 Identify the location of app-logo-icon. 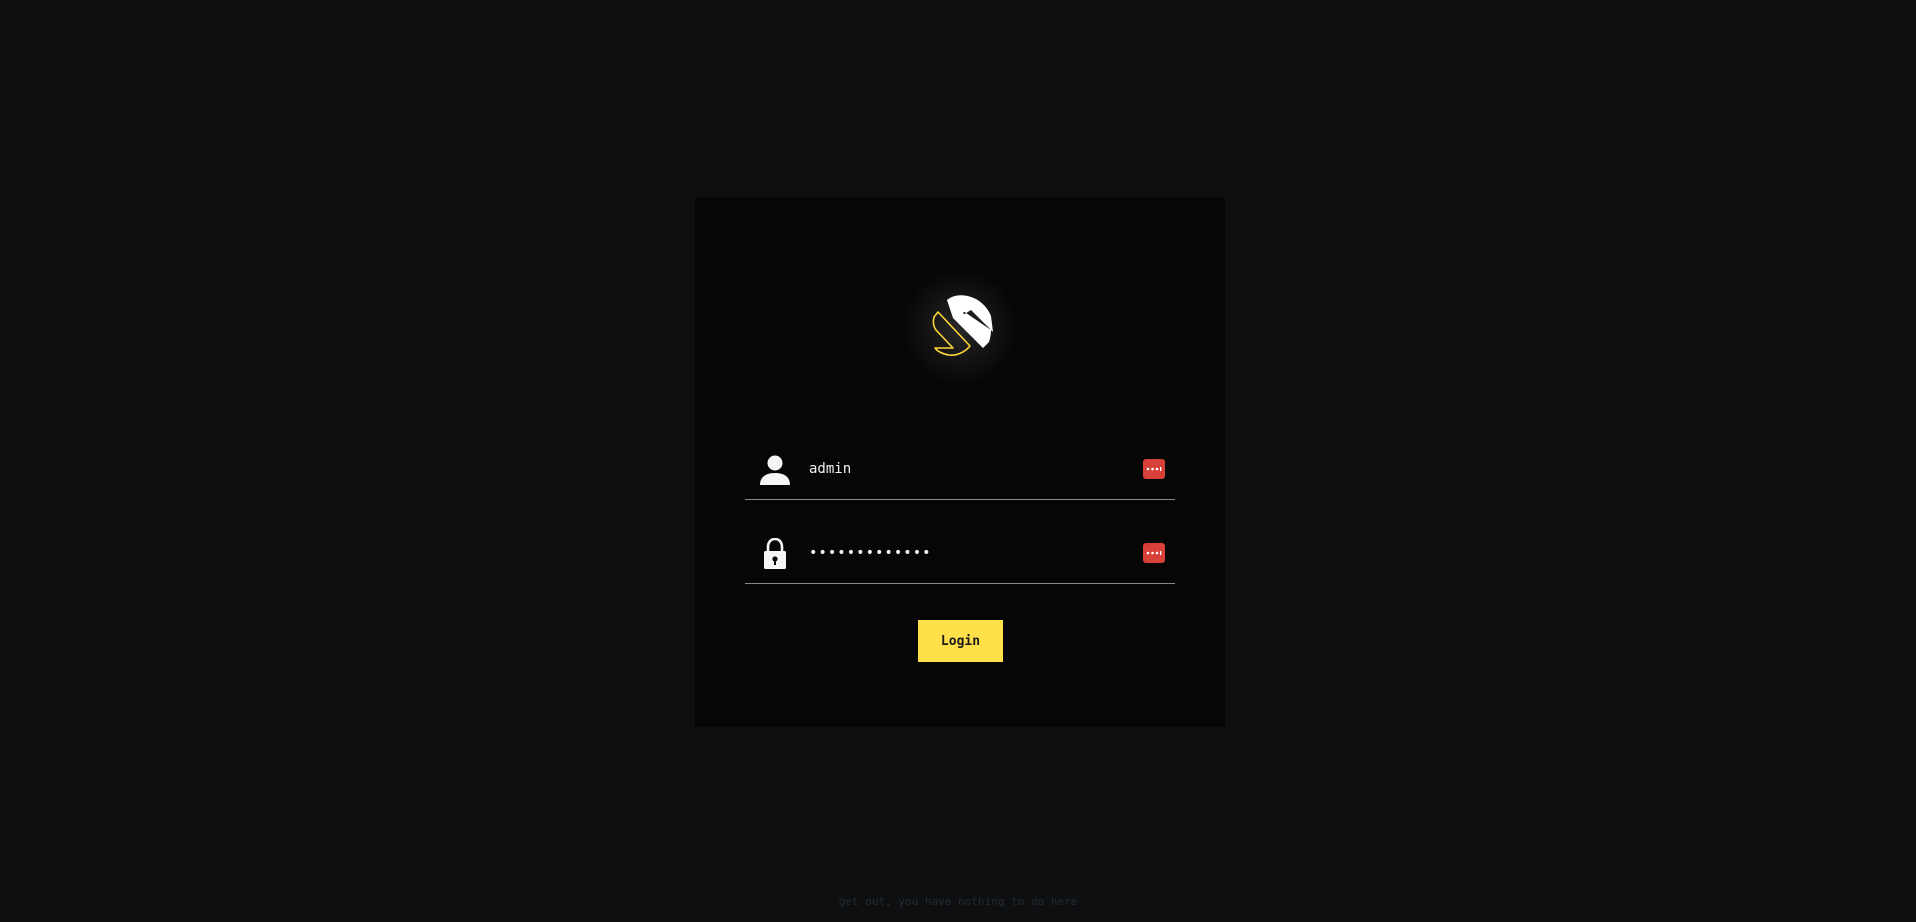
(962, 325).